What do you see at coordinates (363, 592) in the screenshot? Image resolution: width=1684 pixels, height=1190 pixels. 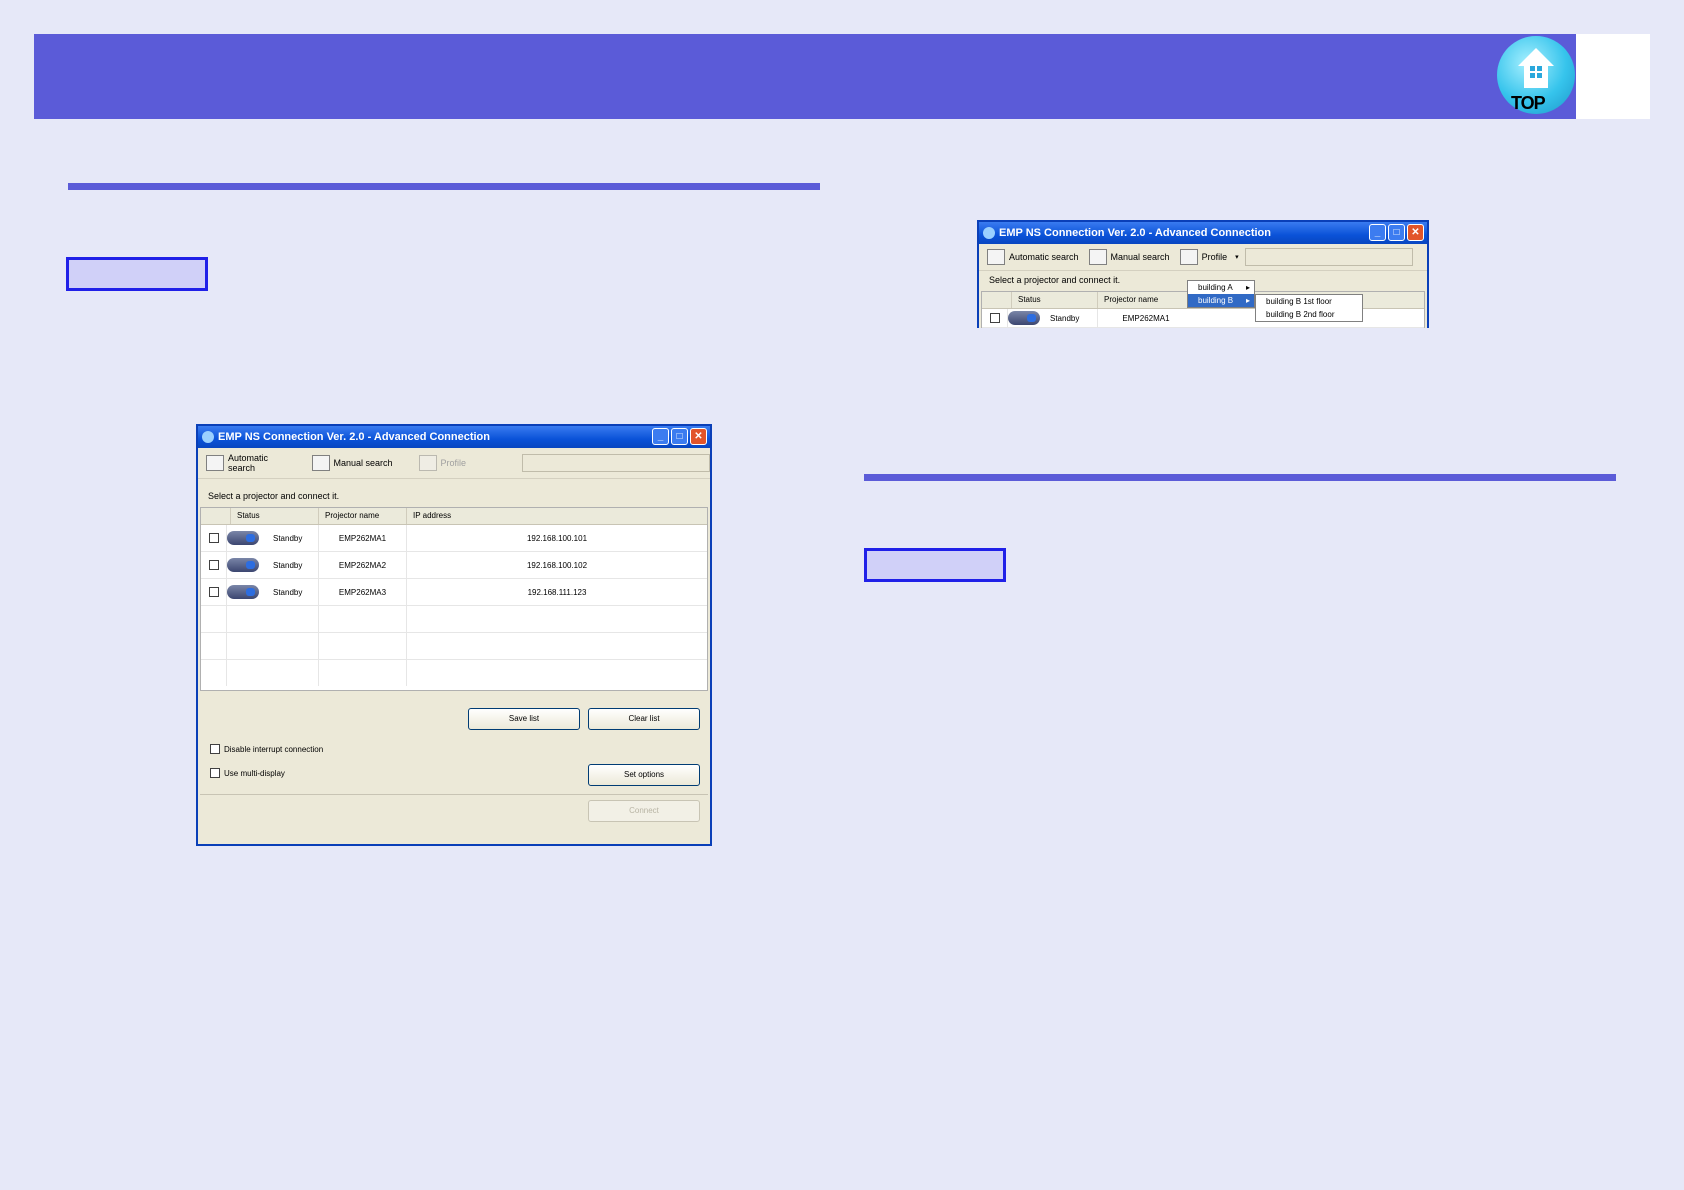 I see `row-name: EMP262MA3` at bounding box center [363, 592].